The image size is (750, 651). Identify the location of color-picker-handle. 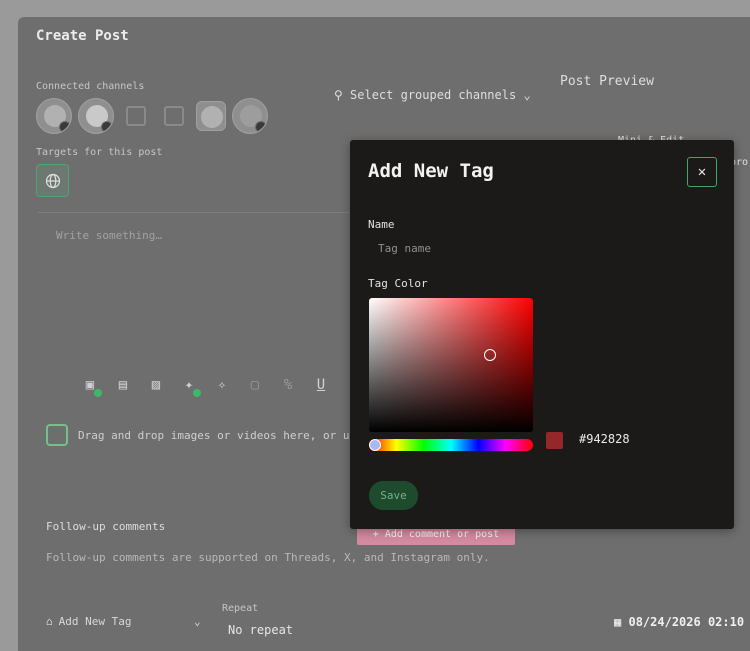
(490, 355).